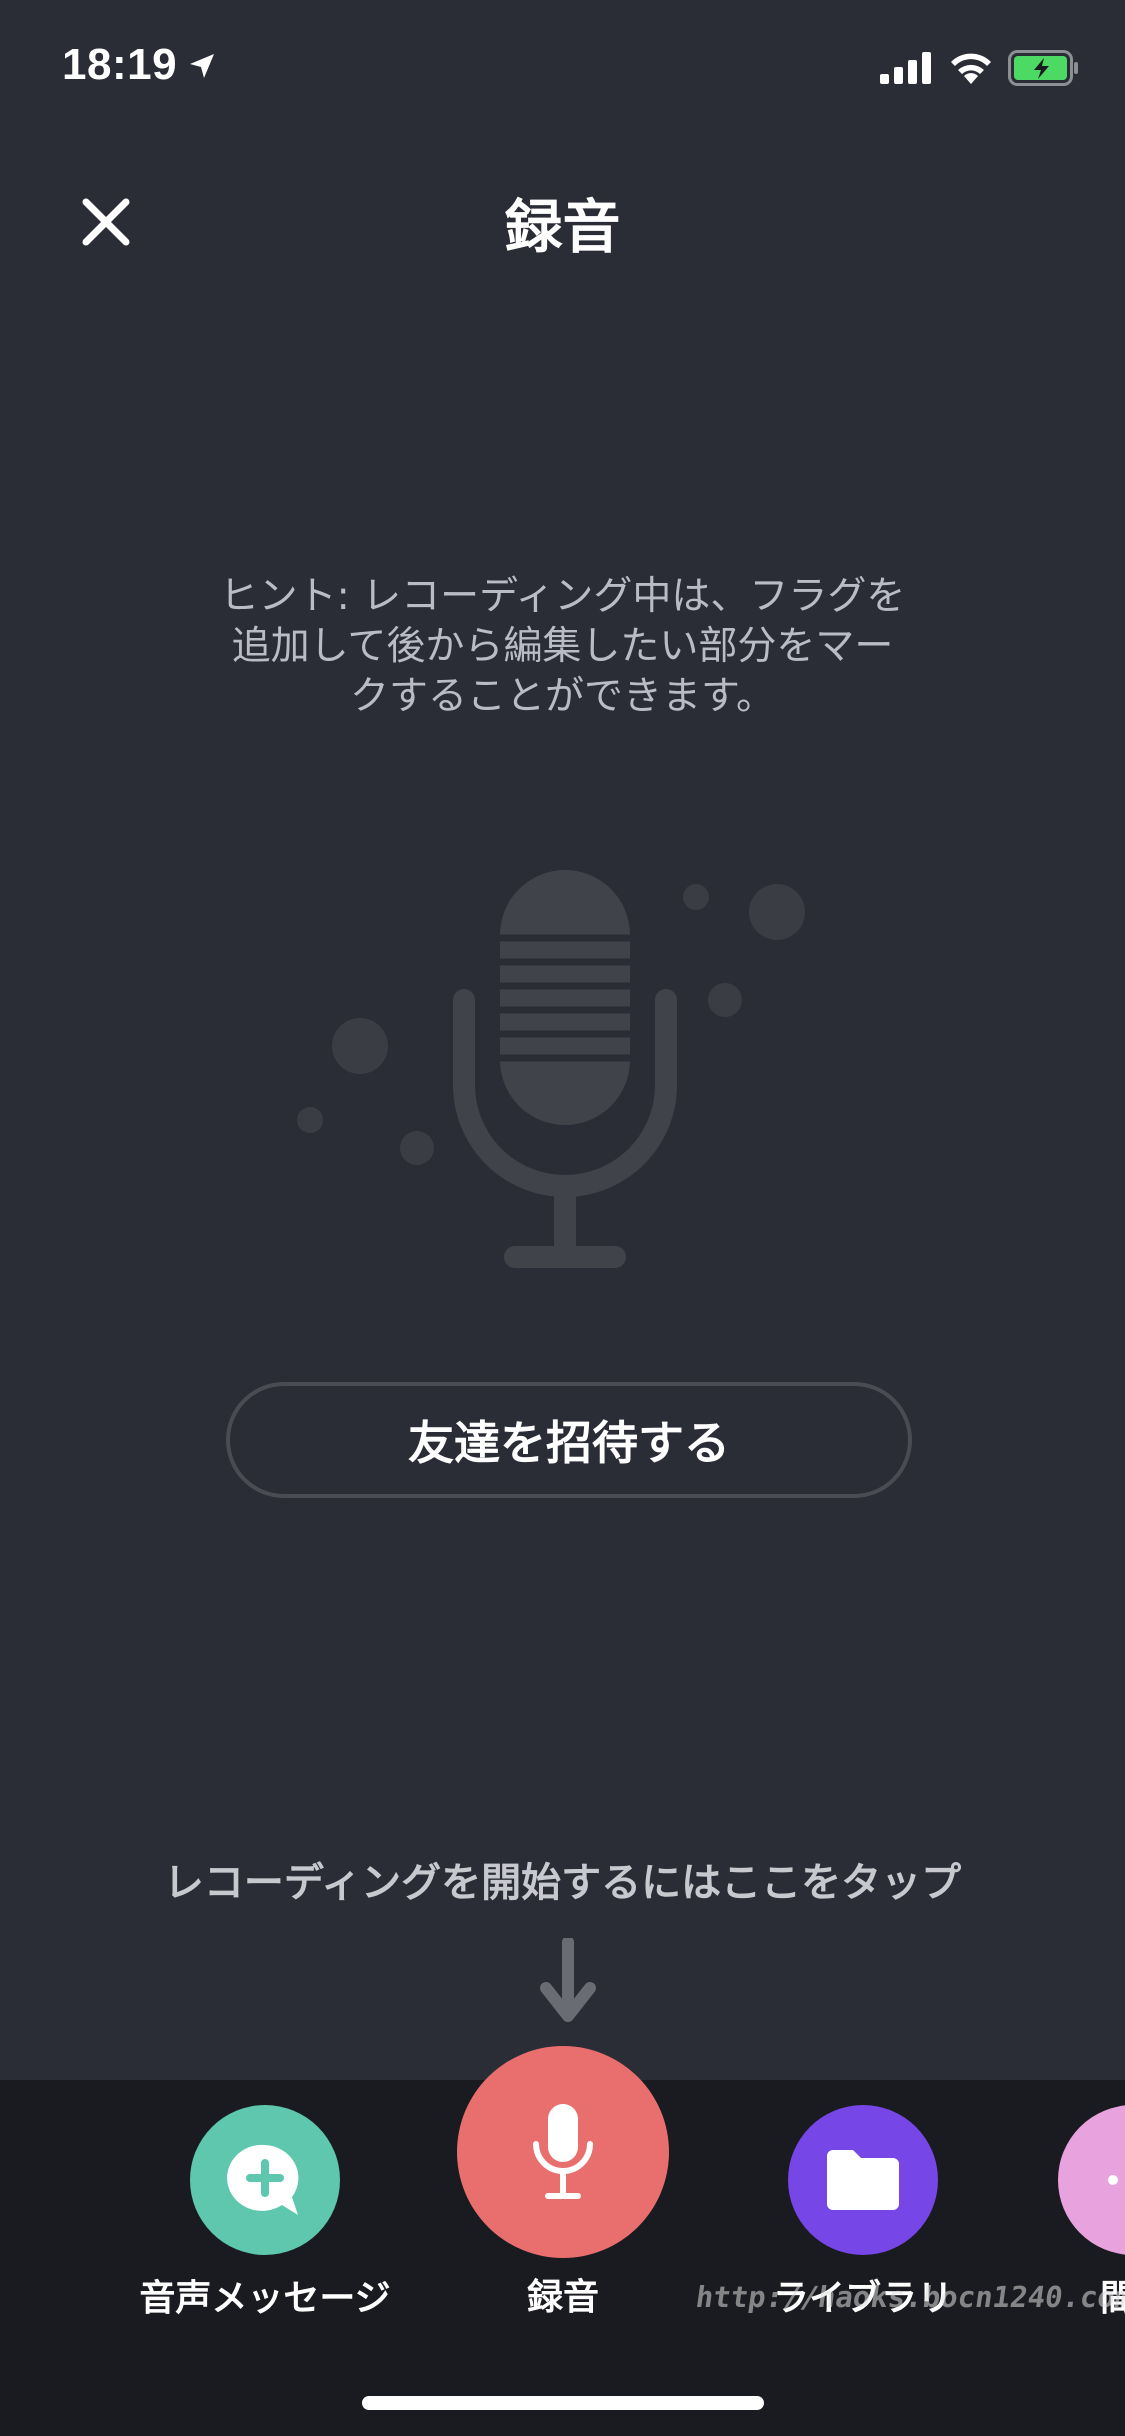 The image size is (1125, 2436). What do you see at coordinates (562, 1883) in the screenshot?
I see `tap-to-record-hint: レコーディングを開始するにはここをタップ` at bounding box center [562, 1883].